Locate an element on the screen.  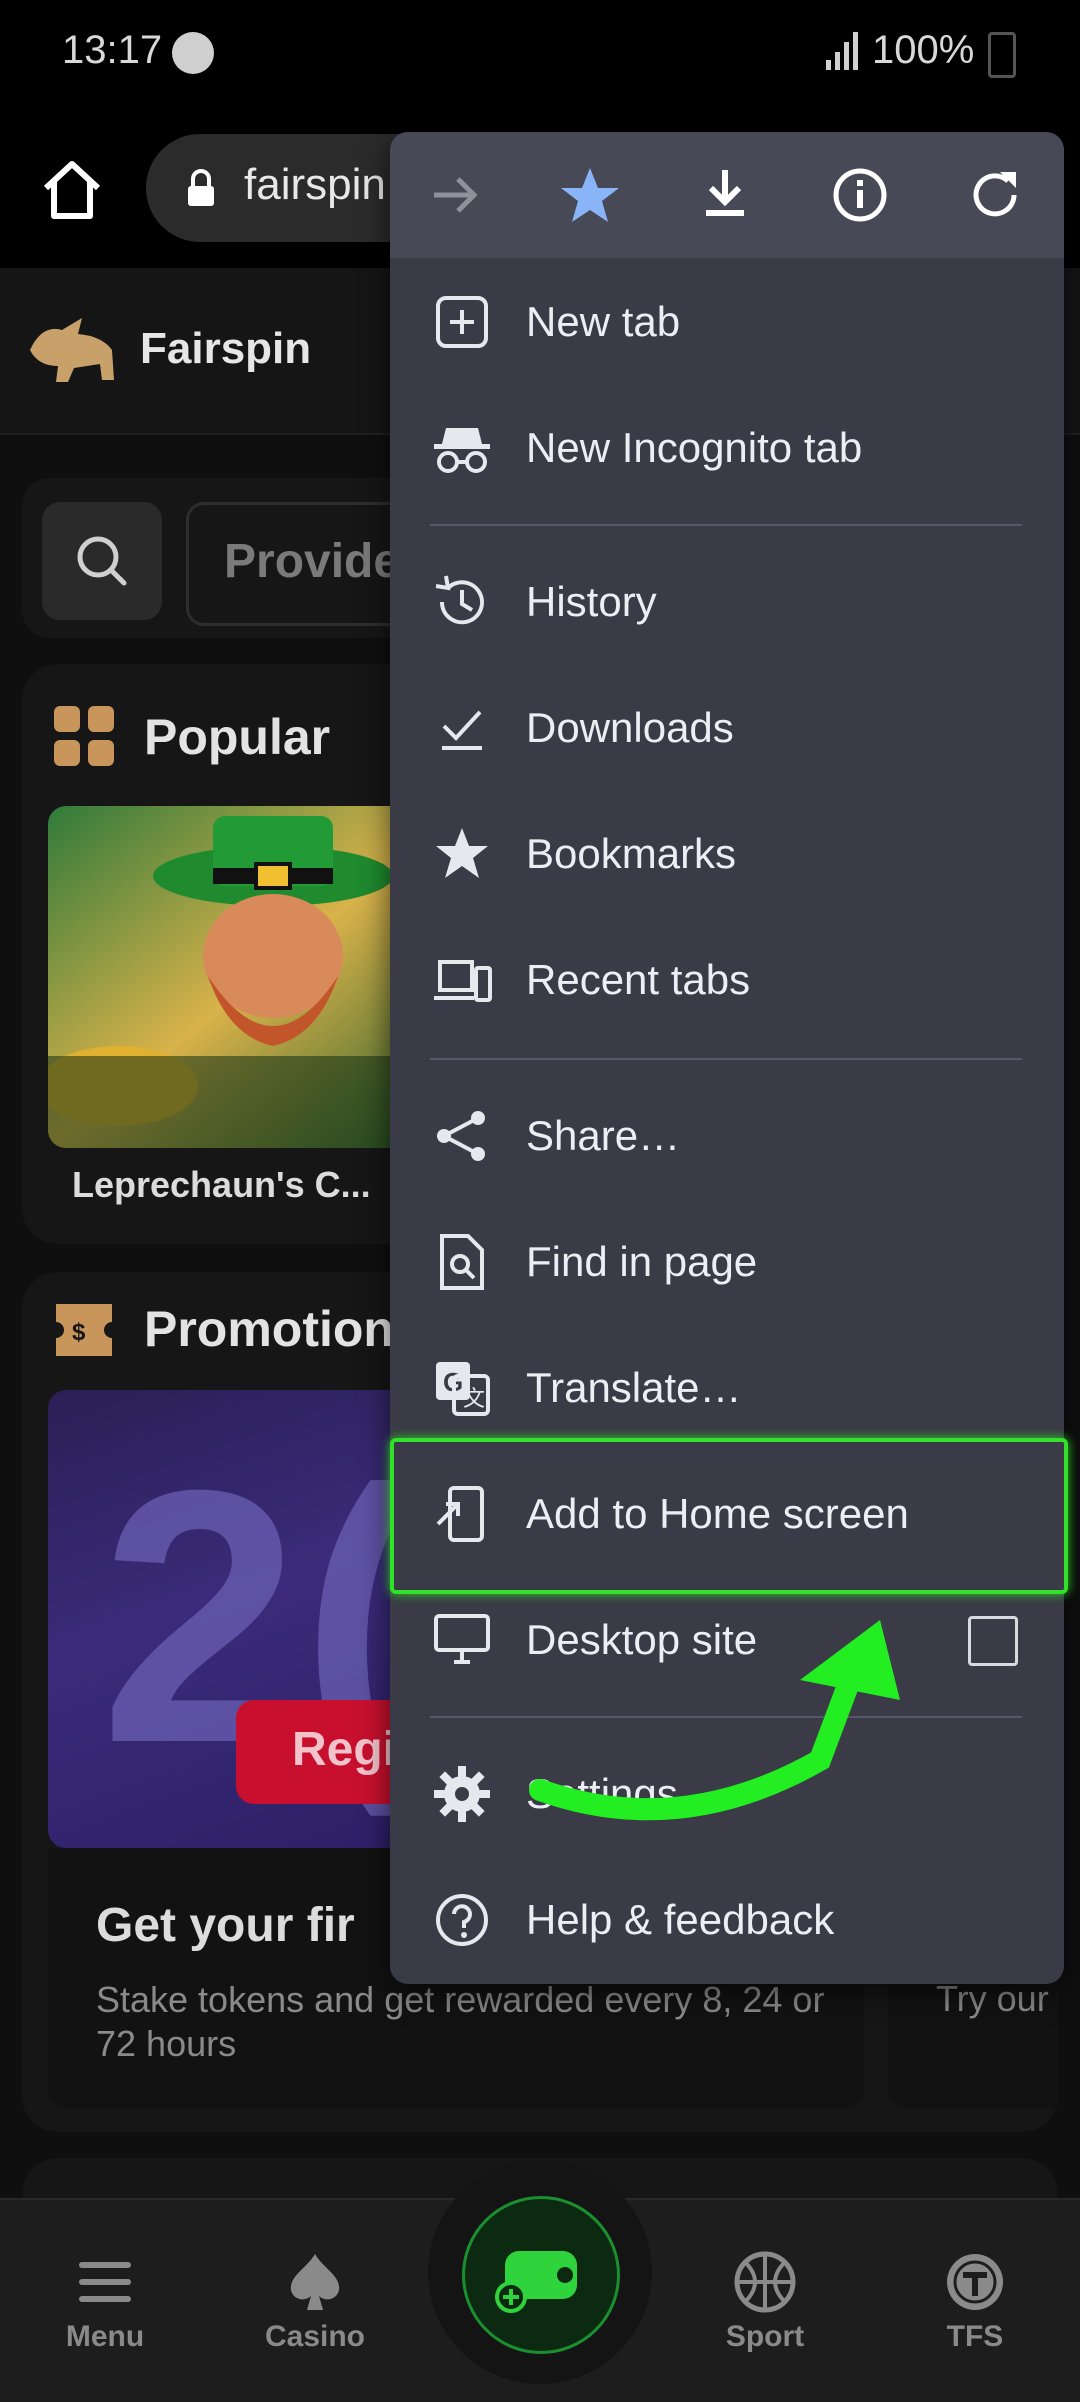
wallet-icon is located at coordinates (536, 2282).